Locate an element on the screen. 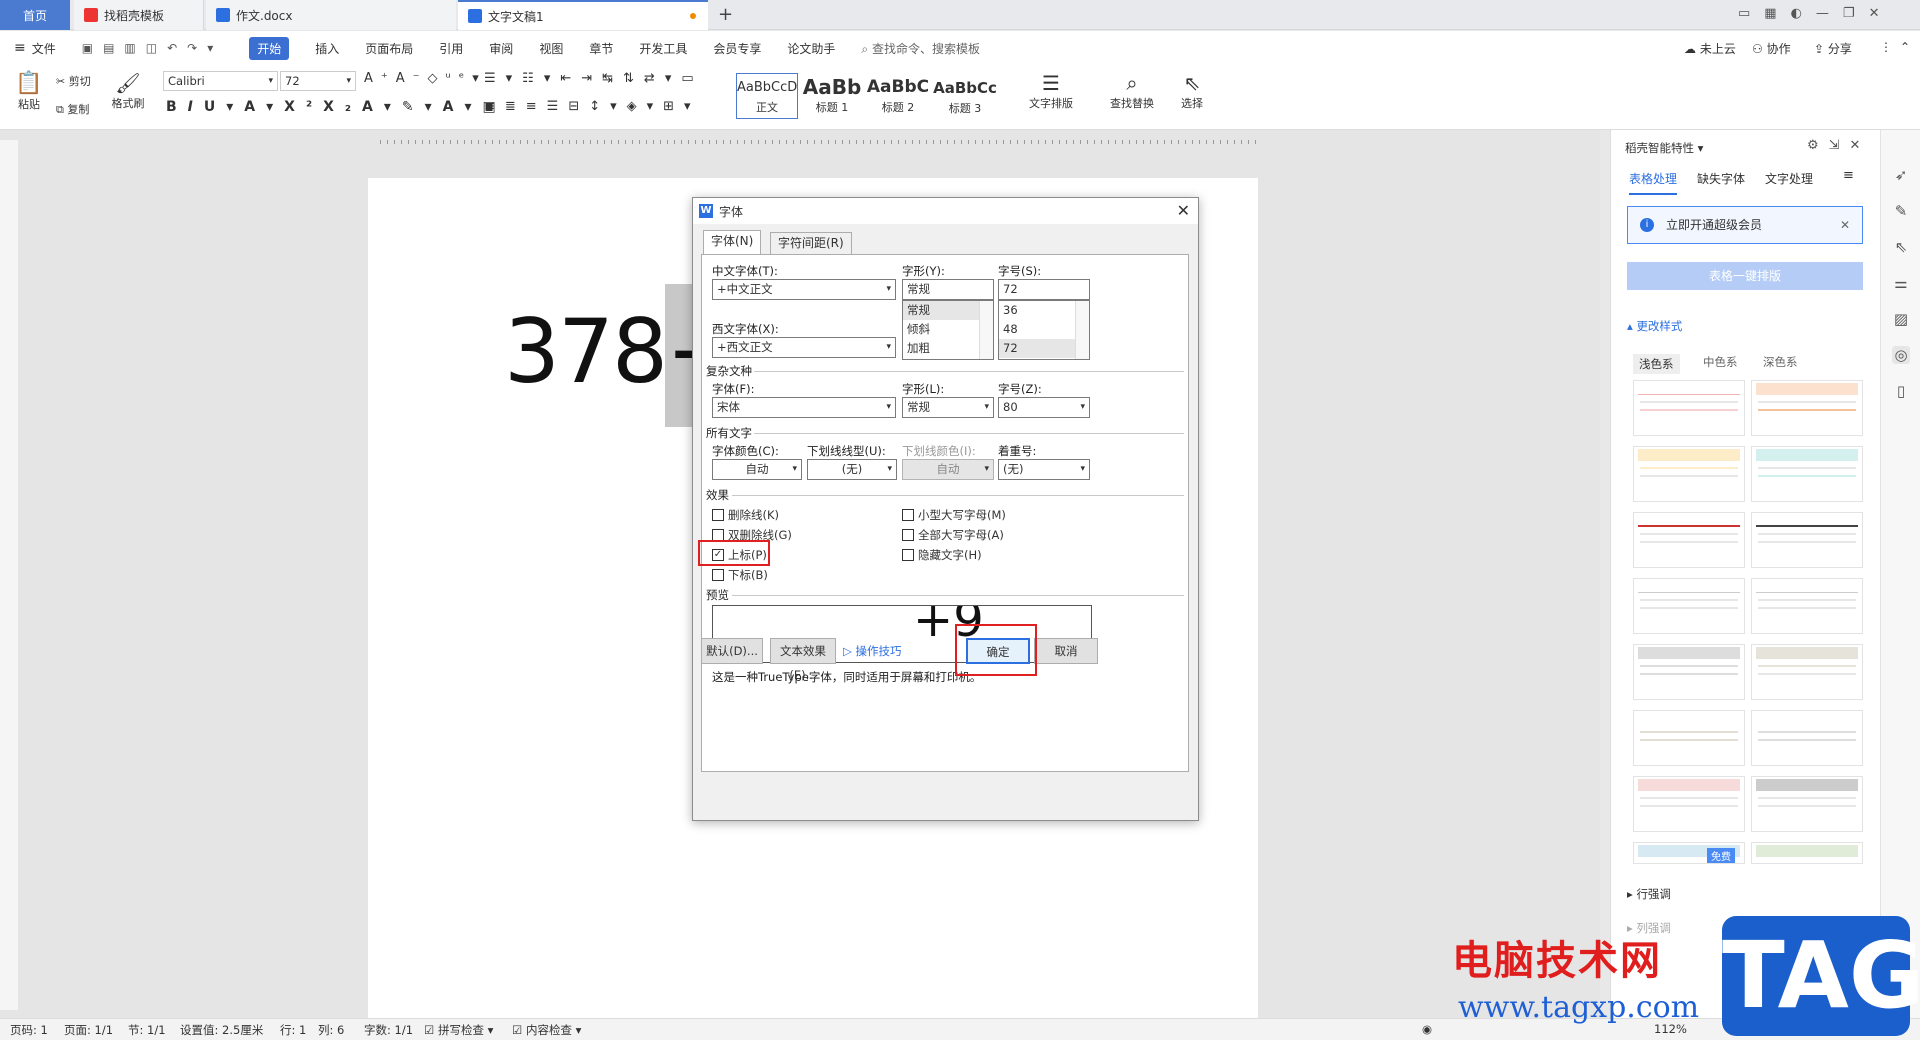  menu-insert: 插入 is located at coordinates (327, 48).